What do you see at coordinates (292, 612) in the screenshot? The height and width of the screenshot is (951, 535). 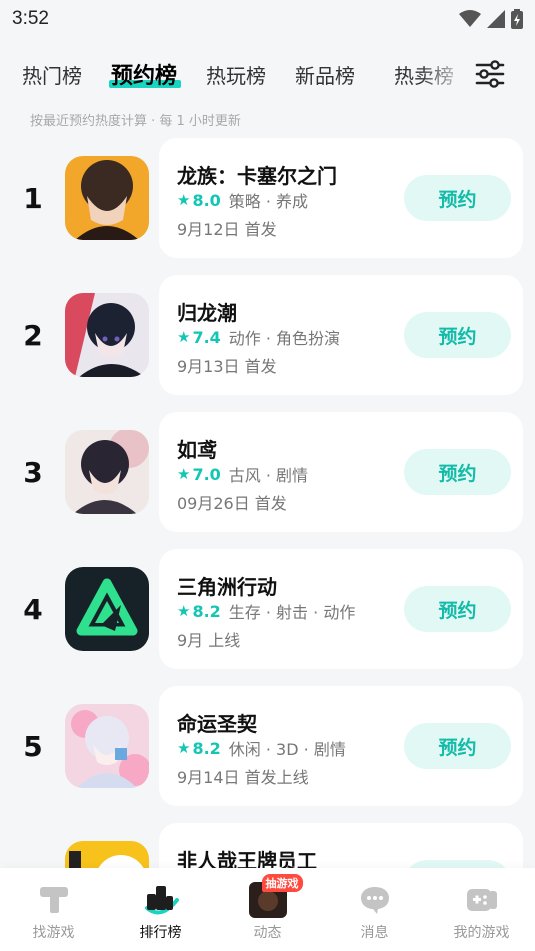 I see `game-tags: 生存 · 射击 · 动作` at bounding box center [292, 612].